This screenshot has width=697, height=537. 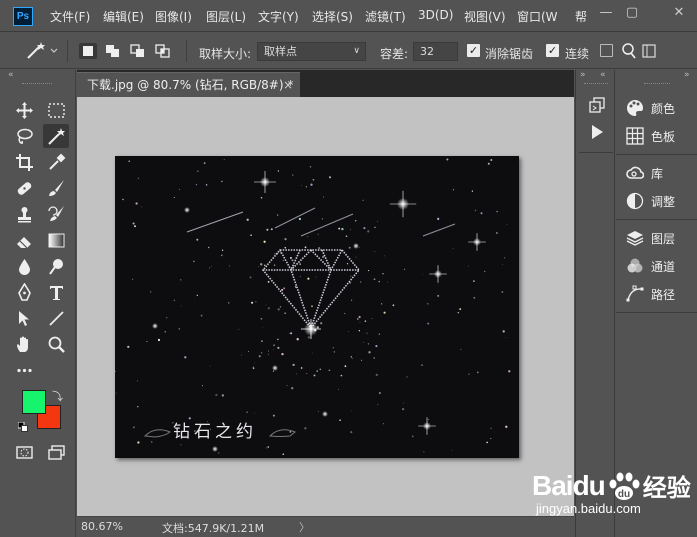 I want to click on intersect-selection-button, so click(x=163, y=51).